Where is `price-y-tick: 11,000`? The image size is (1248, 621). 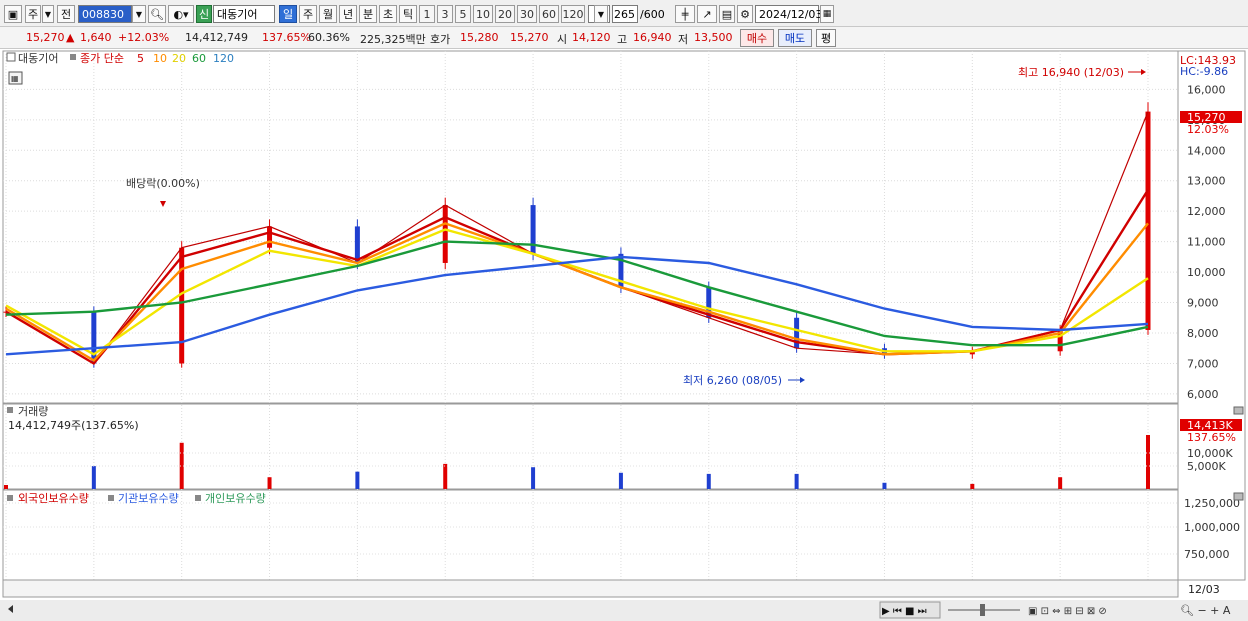 price-y-tick: 11,000 is located at coordinates (1206, 242).